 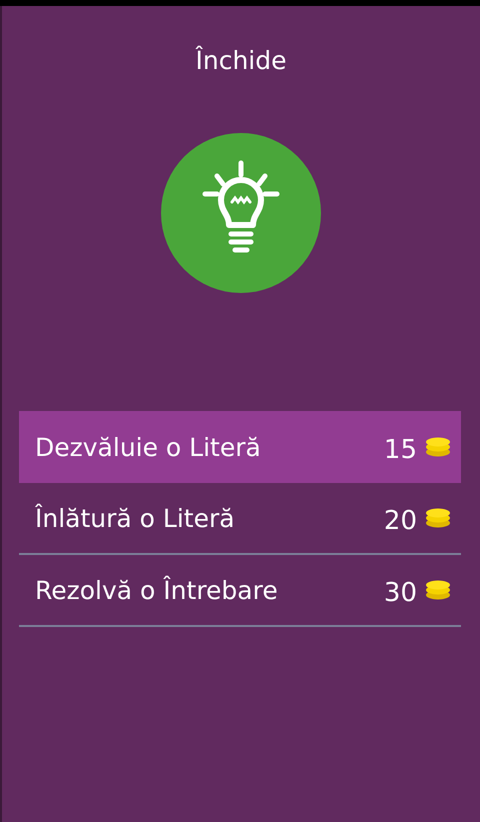 I want to click on price: 30, so click(x=400, y=593).